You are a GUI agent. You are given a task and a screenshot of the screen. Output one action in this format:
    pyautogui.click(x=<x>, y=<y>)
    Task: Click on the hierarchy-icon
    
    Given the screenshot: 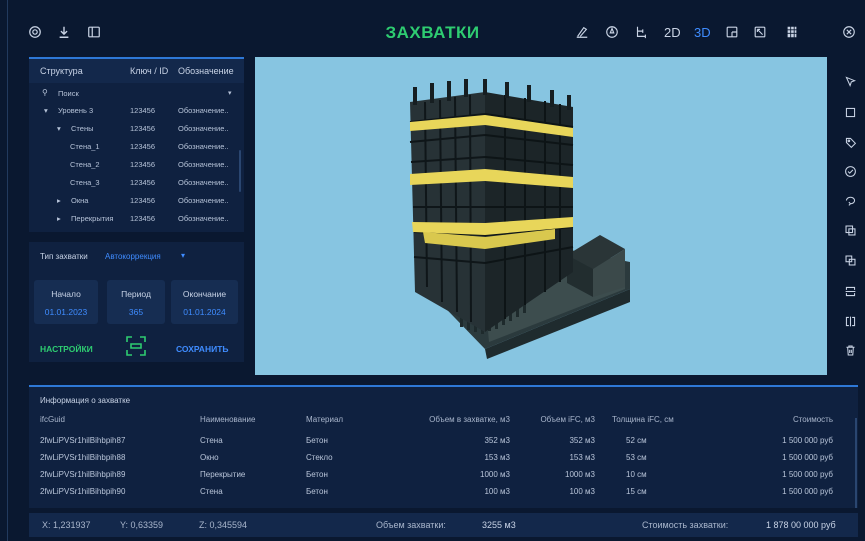 What is the action you would take?
    pyautogui.click(x=641, y=32)
    